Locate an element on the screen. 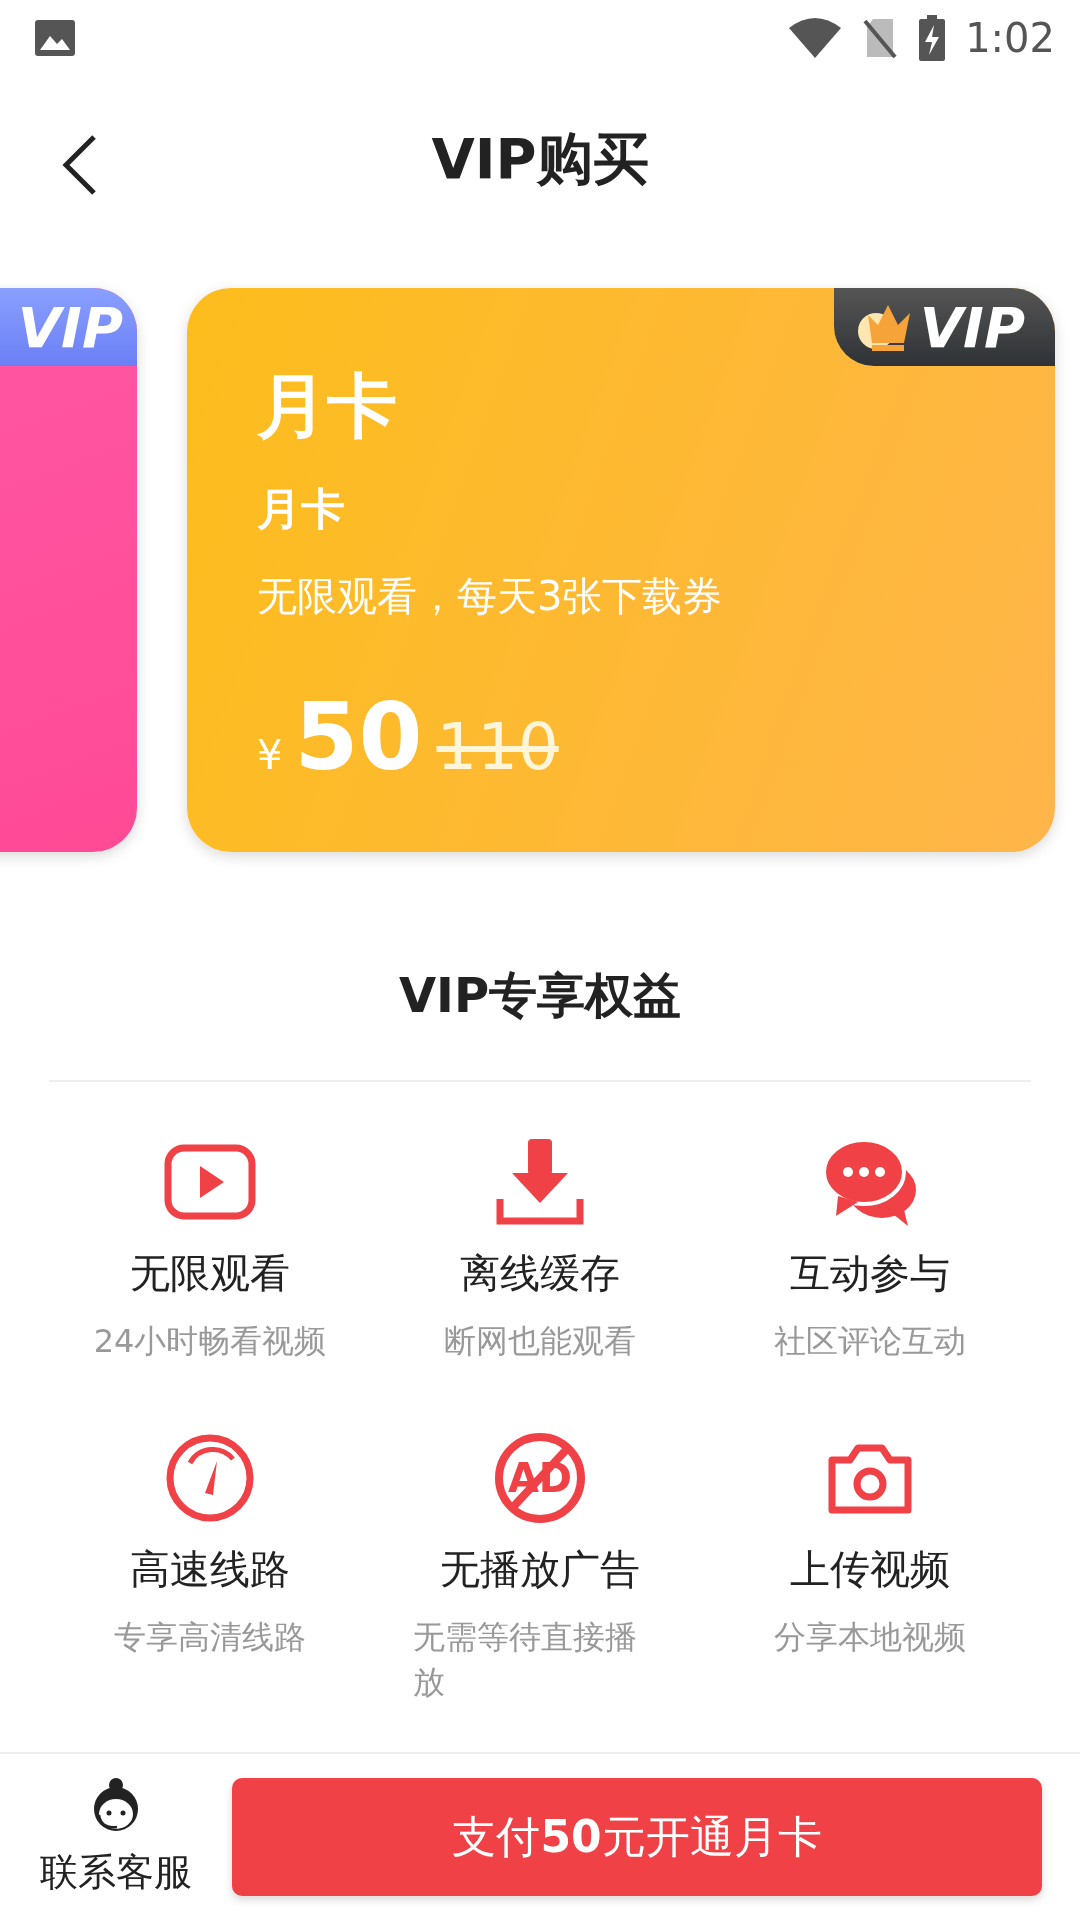 This screenshot has height=1920, width=1080. wifi-icon is located at coordinates (815, 37).